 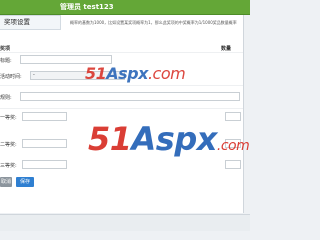 I want to click on title-input, so click(x=66, y=59).